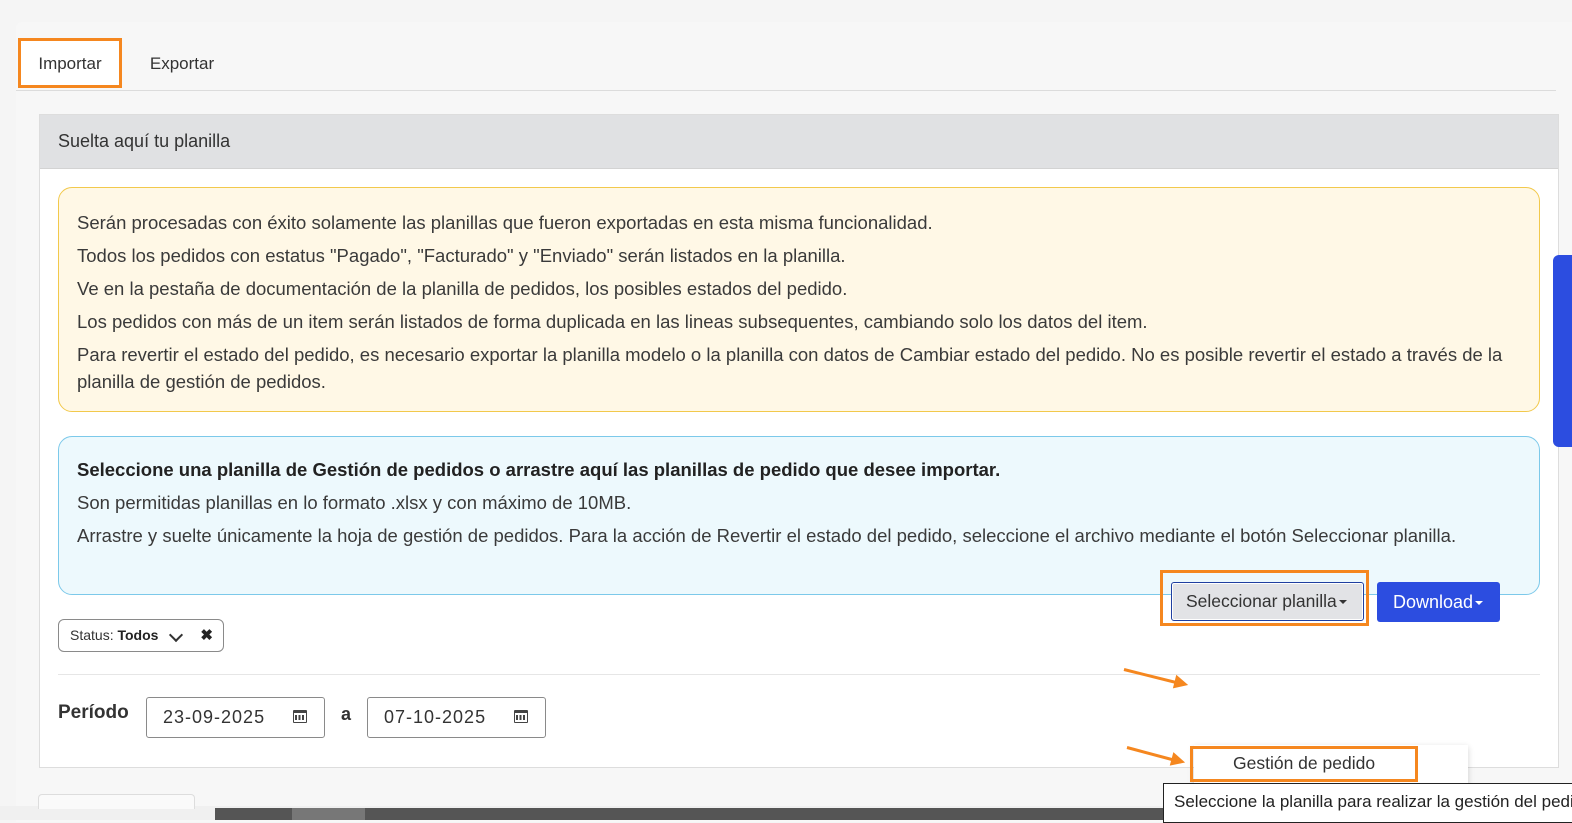  Describe the element at coordinates (1304, 764) in the screenshot. I see `dropdown-item-gestion-pedido: Gestión de pedido` at that location.